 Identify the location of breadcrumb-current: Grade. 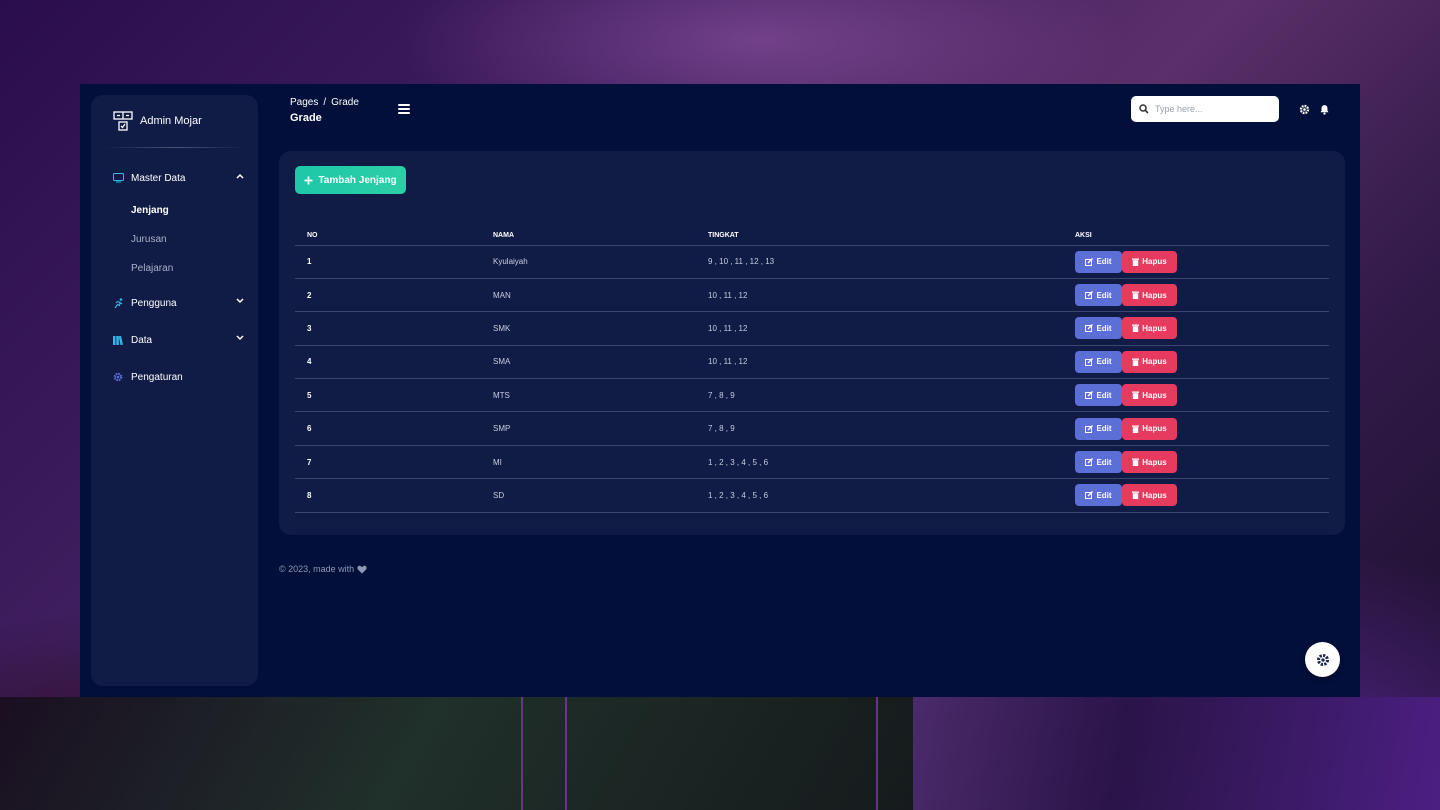
(345, 102).